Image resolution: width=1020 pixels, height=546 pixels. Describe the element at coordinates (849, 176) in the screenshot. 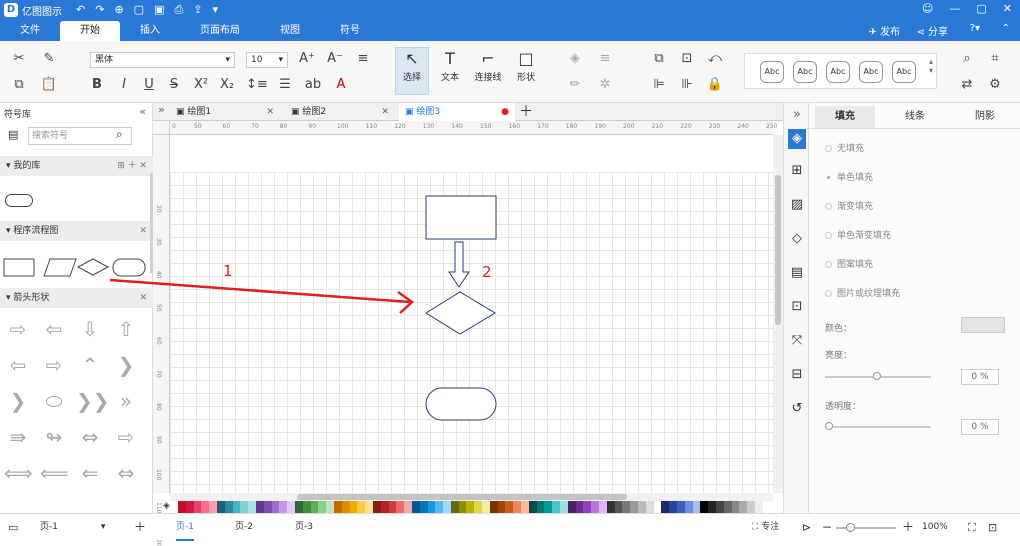

I see `fill-option-solid: 单色填充` at that location.